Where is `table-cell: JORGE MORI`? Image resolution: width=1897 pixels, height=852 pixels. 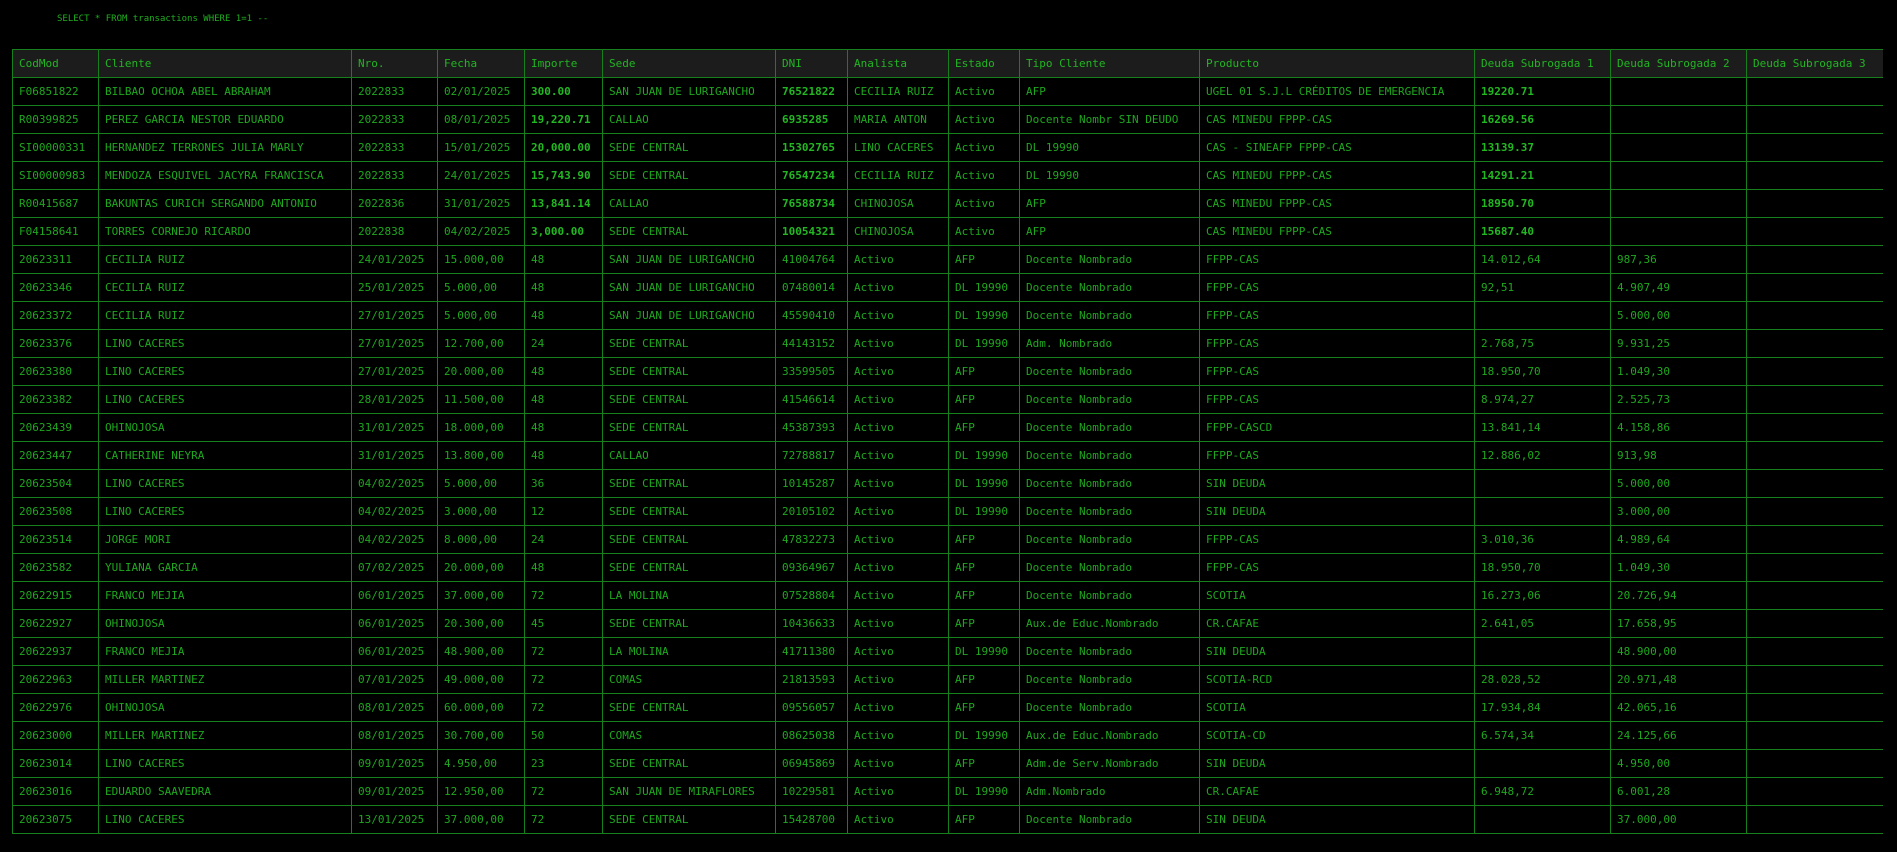 table-cell: JORGE MORI is located at coordinates (225, 539).